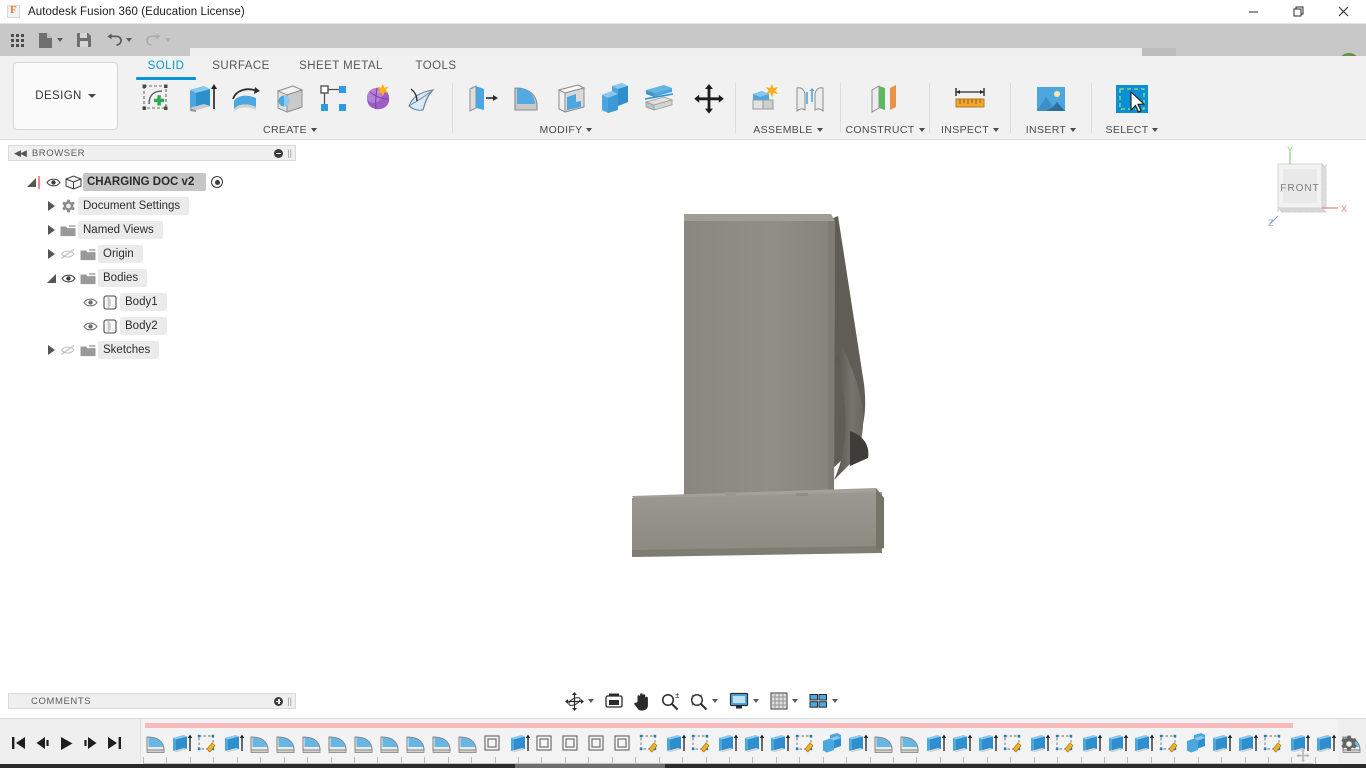  Describe the element at coordinates (202, 99) in the screenshot. I see `extrude-tool` at that location.